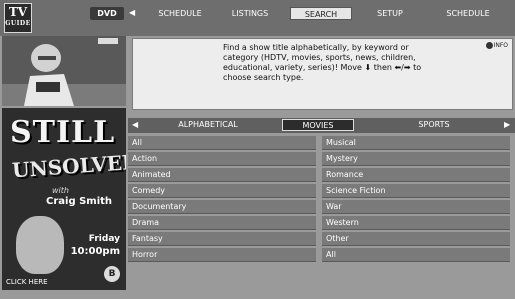  Describe the element at coordinates (434, 125) in the screenshot. I see `tab-sports: SPORTS` at that location.